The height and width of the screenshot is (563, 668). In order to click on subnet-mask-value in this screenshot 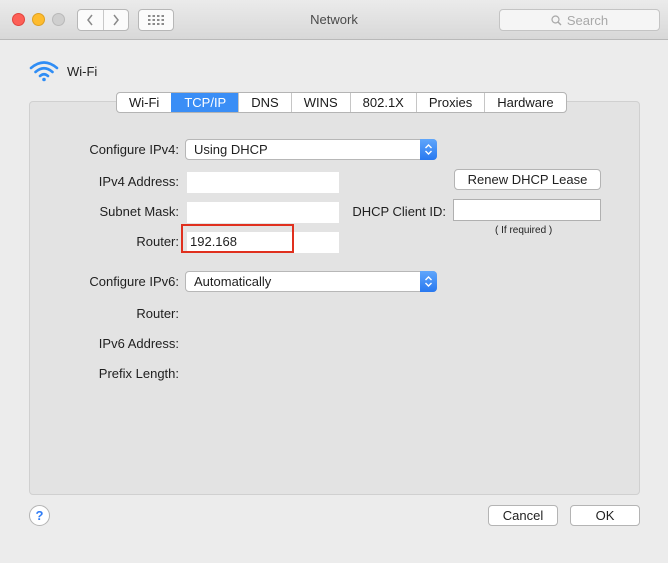, I will do `click(263, 212)`.